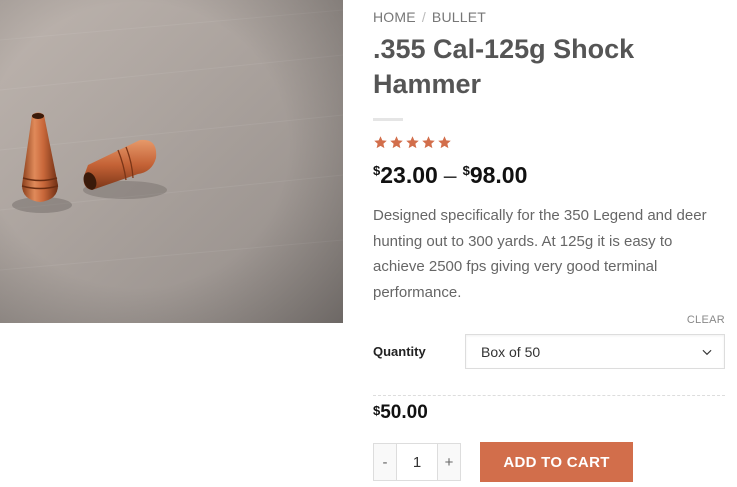 Image resolution: width=737 pixels, height=487 pixels. Describe the element at coordinates (449, 462) in the screenshot. I see `quantity-plus-button: +` at that location.